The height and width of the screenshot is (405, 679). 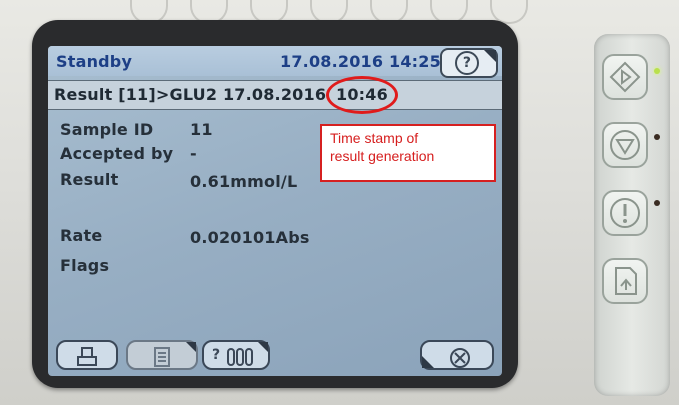 I want to click on stop-icon, so click(x=625, y=145).